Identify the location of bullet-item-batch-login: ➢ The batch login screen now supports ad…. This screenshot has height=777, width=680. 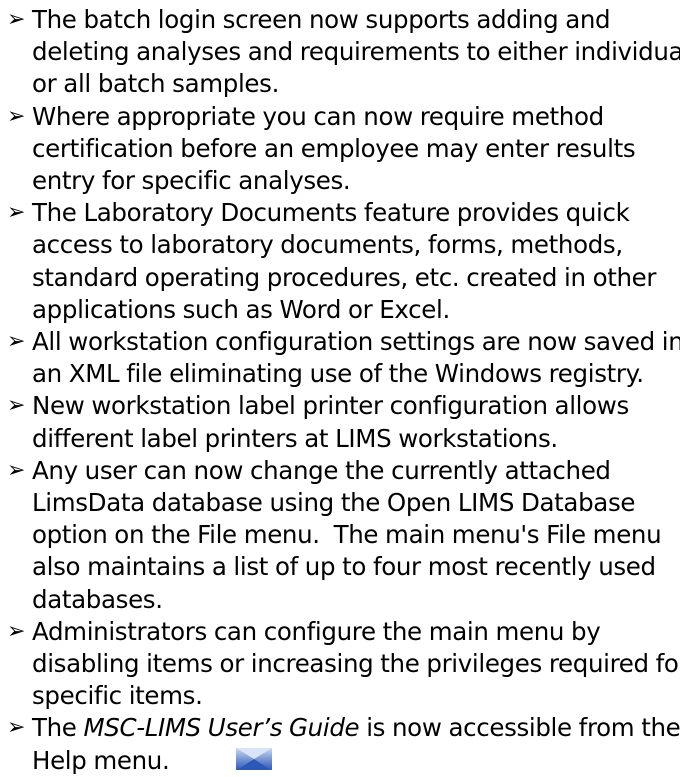
(343, 52).